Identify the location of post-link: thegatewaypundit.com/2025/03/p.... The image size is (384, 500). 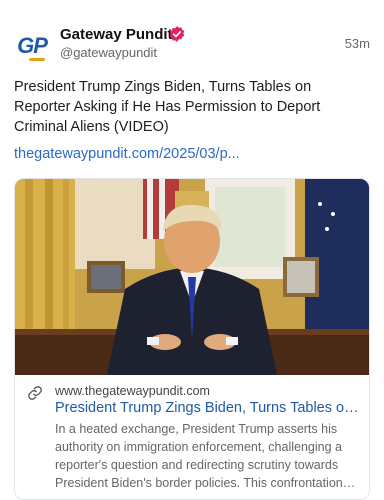
(127, 154).